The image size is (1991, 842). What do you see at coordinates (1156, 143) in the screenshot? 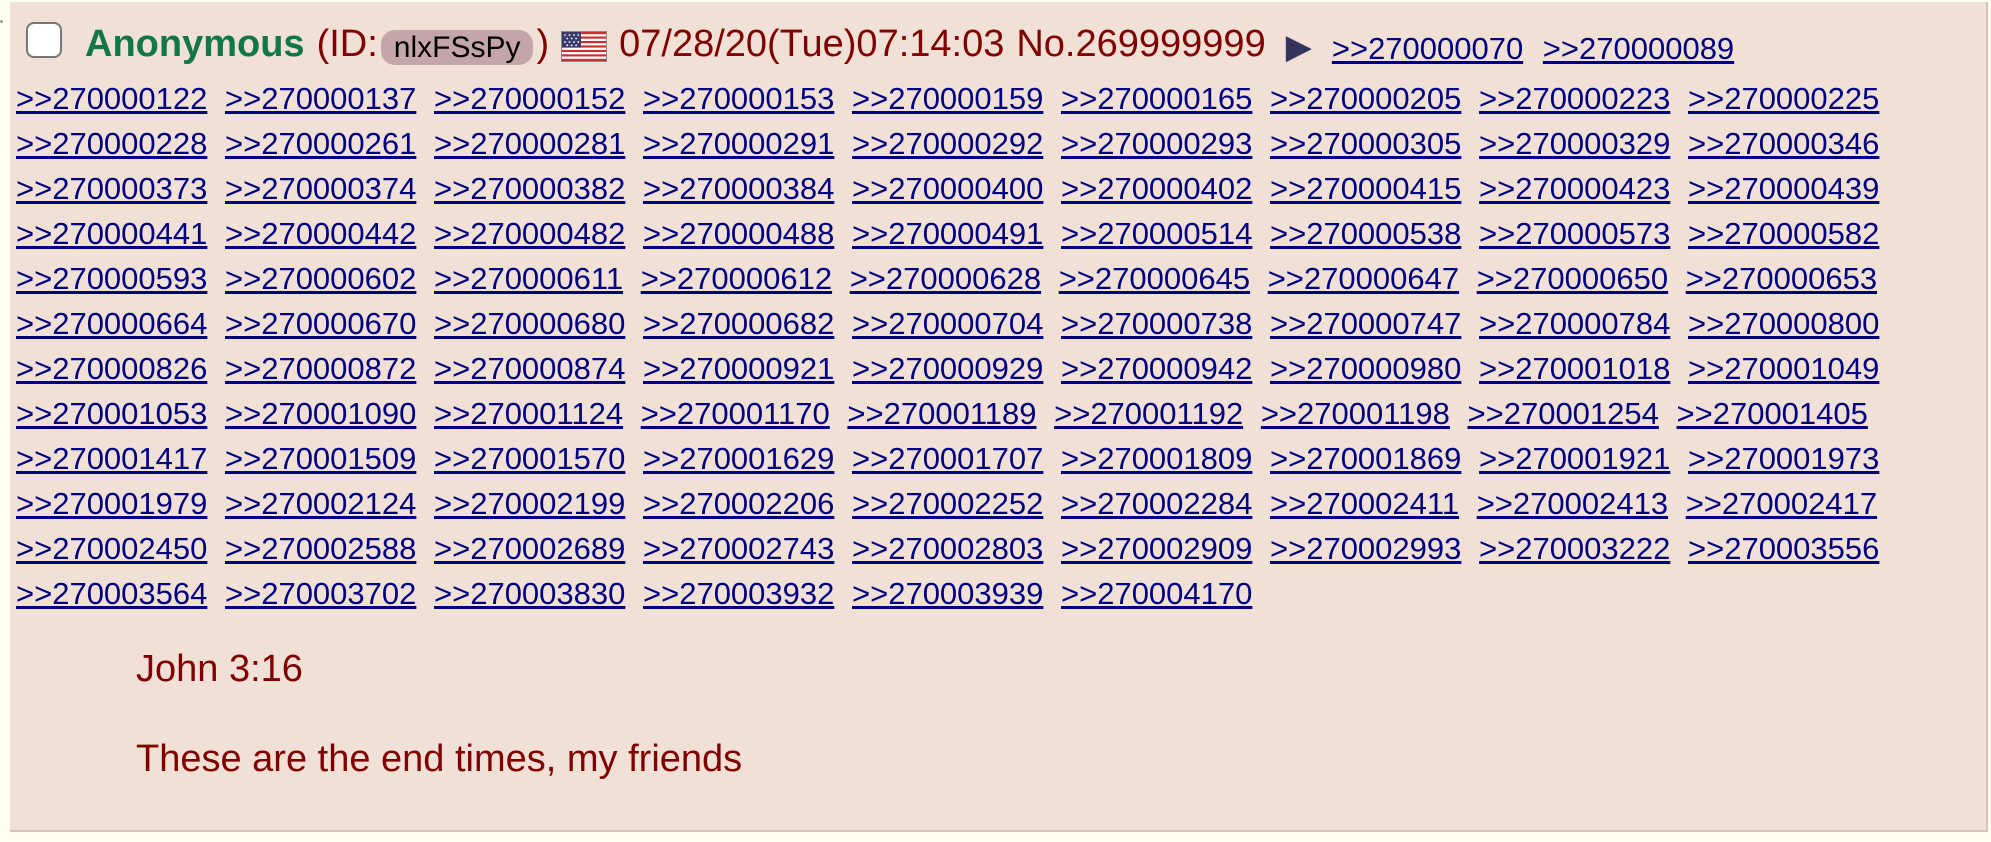
I see `backlink: >>270000293` at bounding box center [1156, 143].